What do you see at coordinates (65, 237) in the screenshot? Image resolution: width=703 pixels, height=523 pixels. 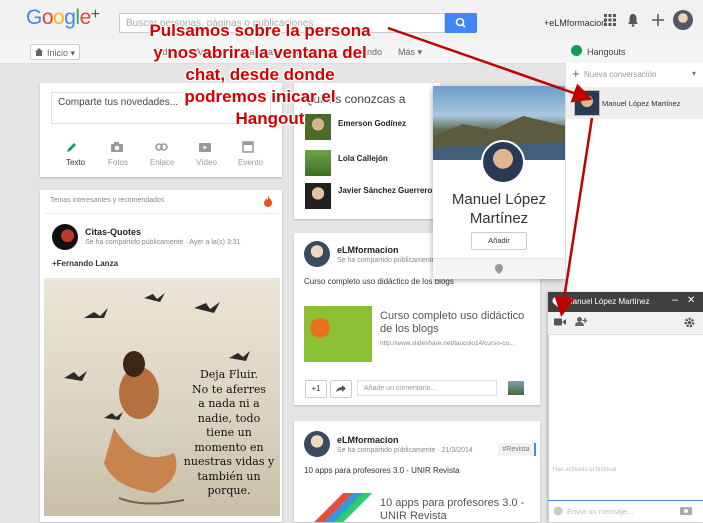 I see `citas-avatar` at bounding box center [65, 237].